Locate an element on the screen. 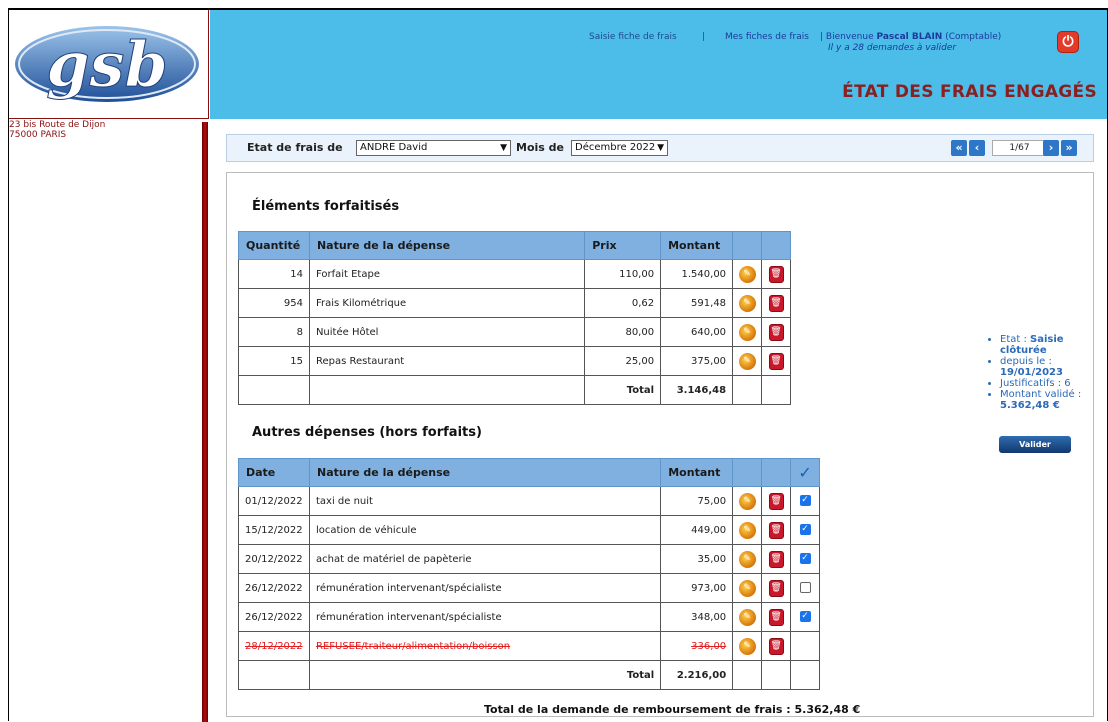 The image size is (1108, 722). nav-saisie-link: Saisie fiche de frais is located at coordinates (633, 37).